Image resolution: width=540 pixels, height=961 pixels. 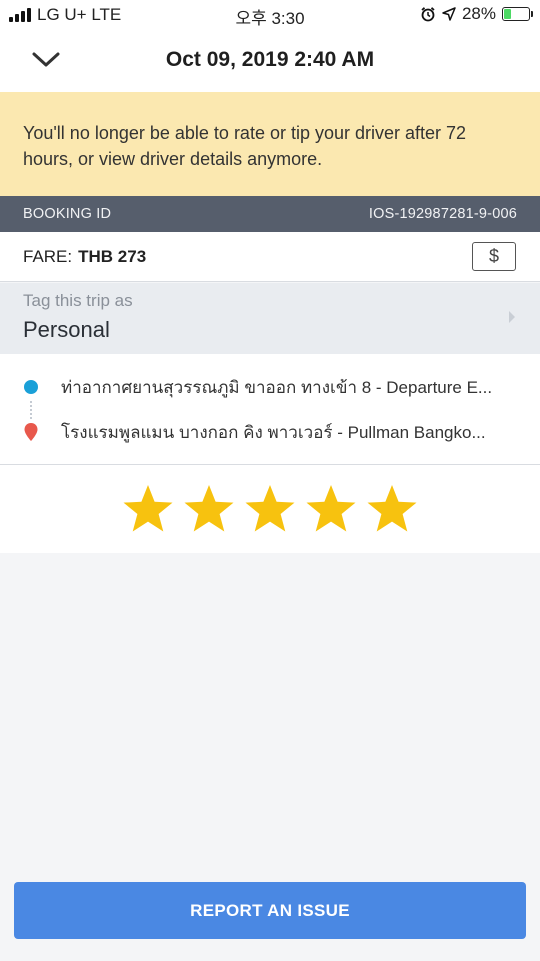 I want to click on route-connector, so click(x=31, y=410).